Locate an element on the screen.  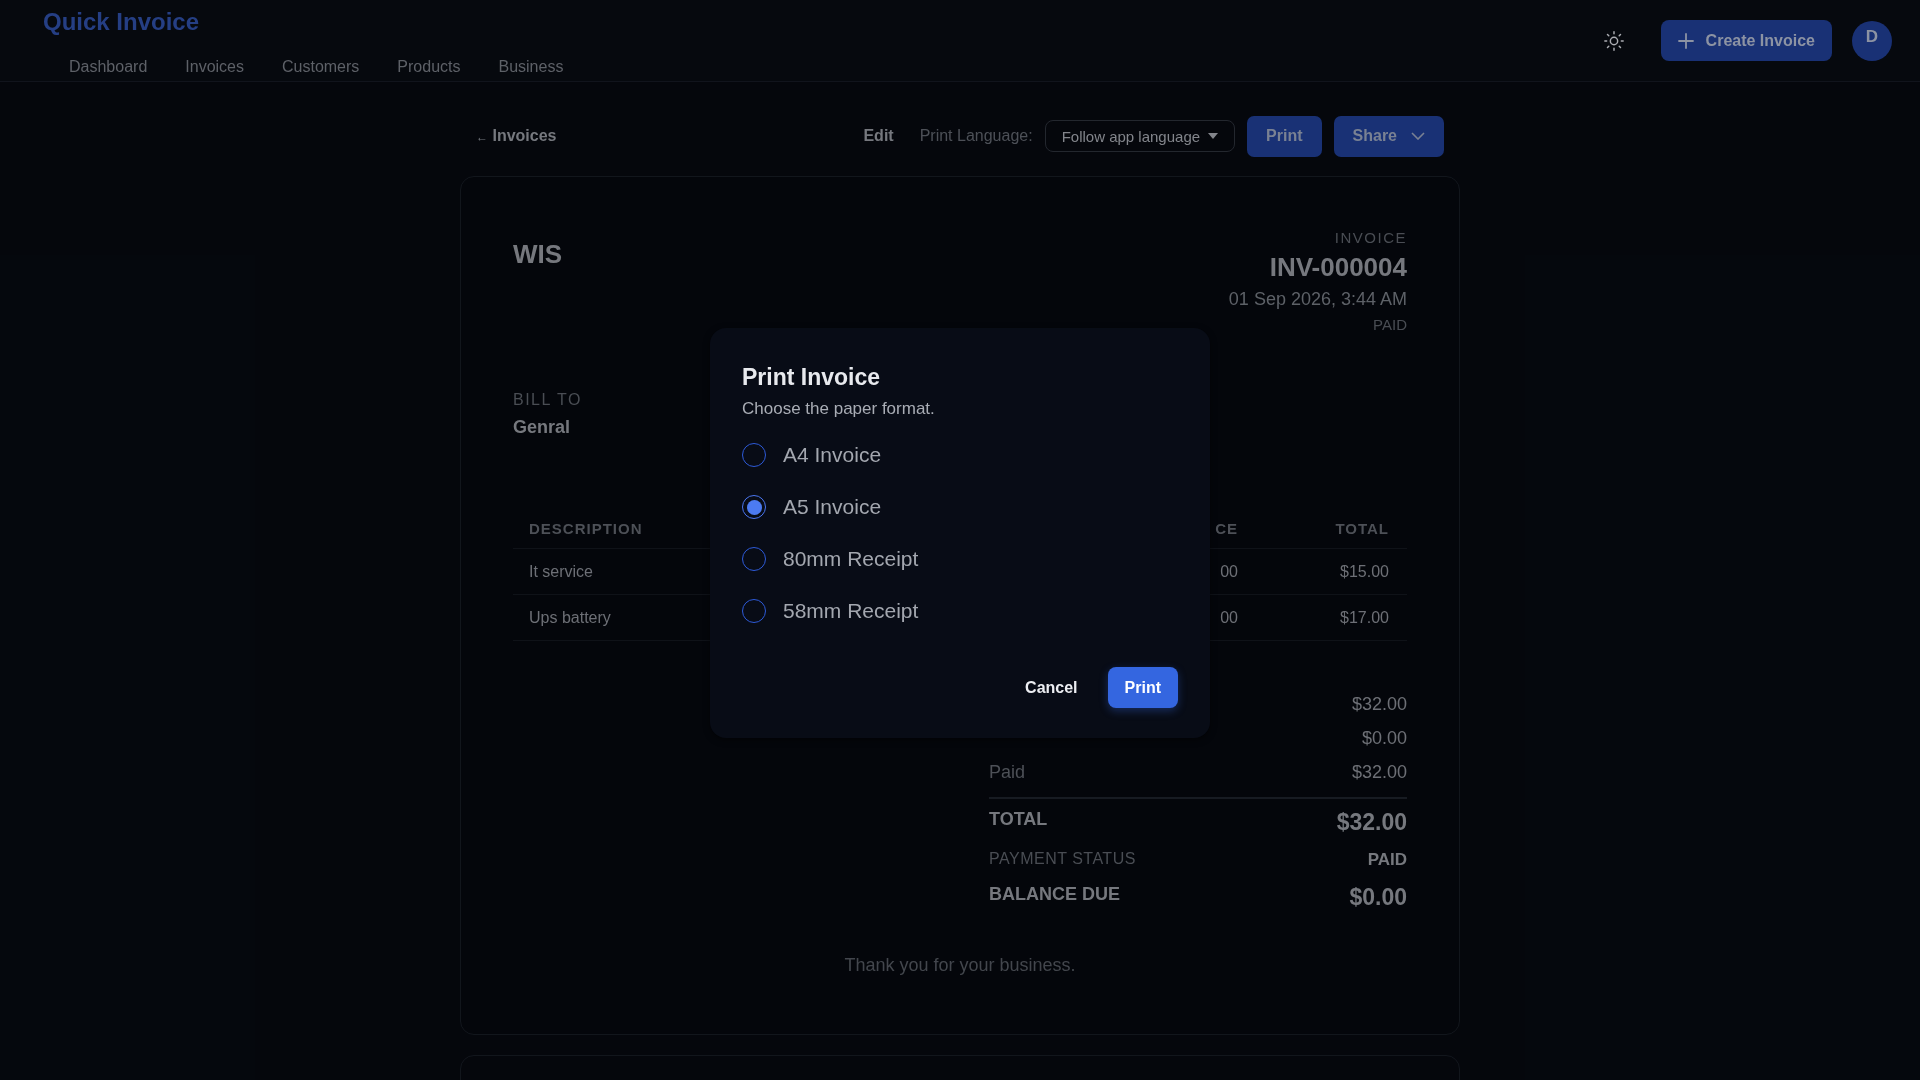
dialog-title: Print Invoice is located at coordinates (812, 377).